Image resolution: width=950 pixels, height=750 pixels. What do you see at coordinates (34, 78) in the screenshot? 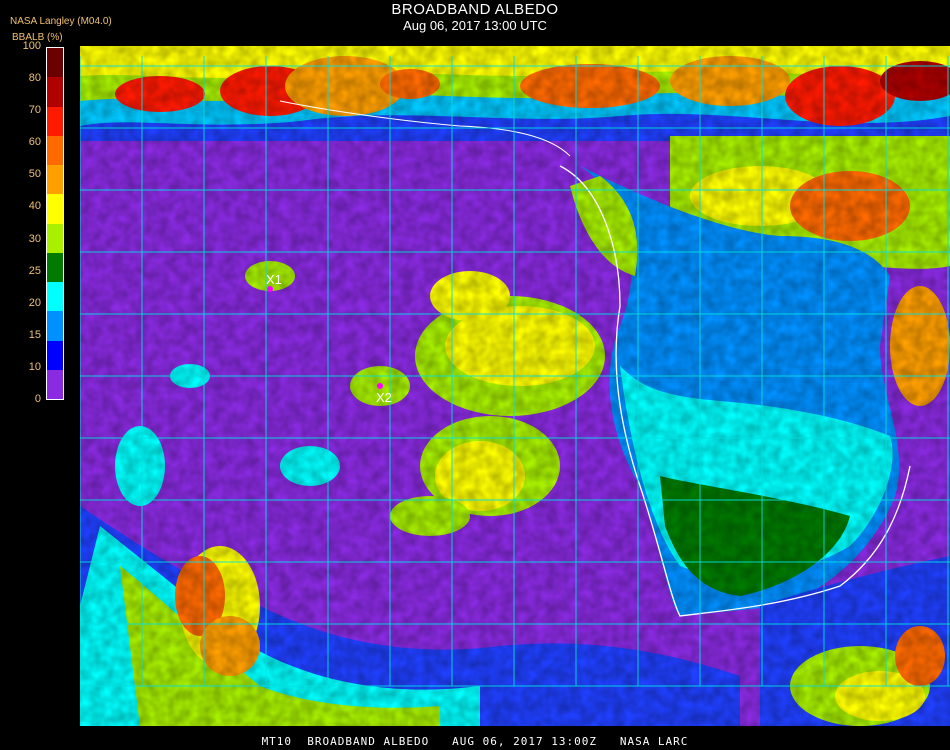
I see `legend-tick-label: 80` at bounding box center [34, 78].